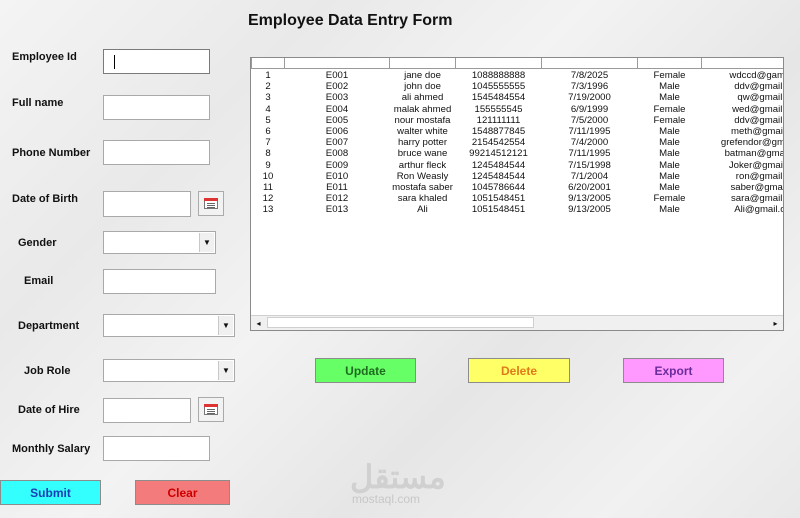  What do you see at coordinates (498, 75) in the screenshot?
I see `table-cell: 1088888888` at bounding box center [498, 75].